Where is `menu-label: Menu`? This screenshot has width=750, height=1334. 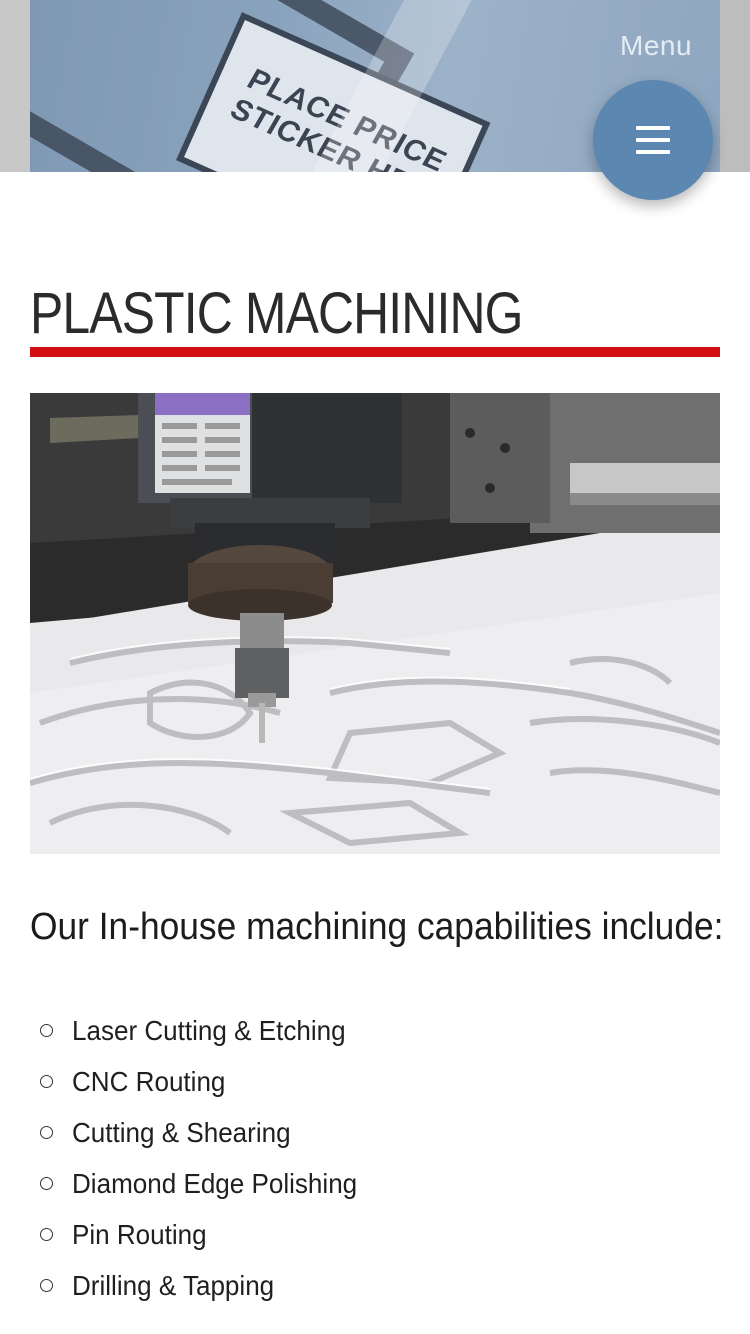 menu-label: Menu is located at coordinates (656, 46).